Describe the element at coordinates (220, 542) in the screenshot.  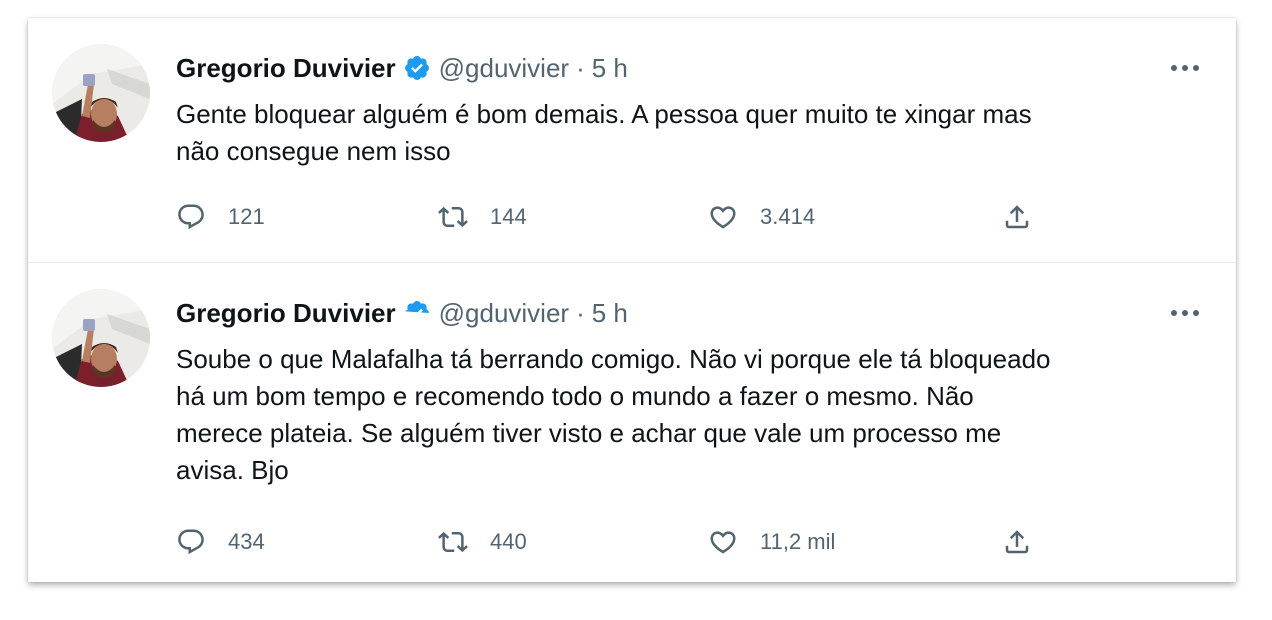
I see `reply-button: 434` at that location.